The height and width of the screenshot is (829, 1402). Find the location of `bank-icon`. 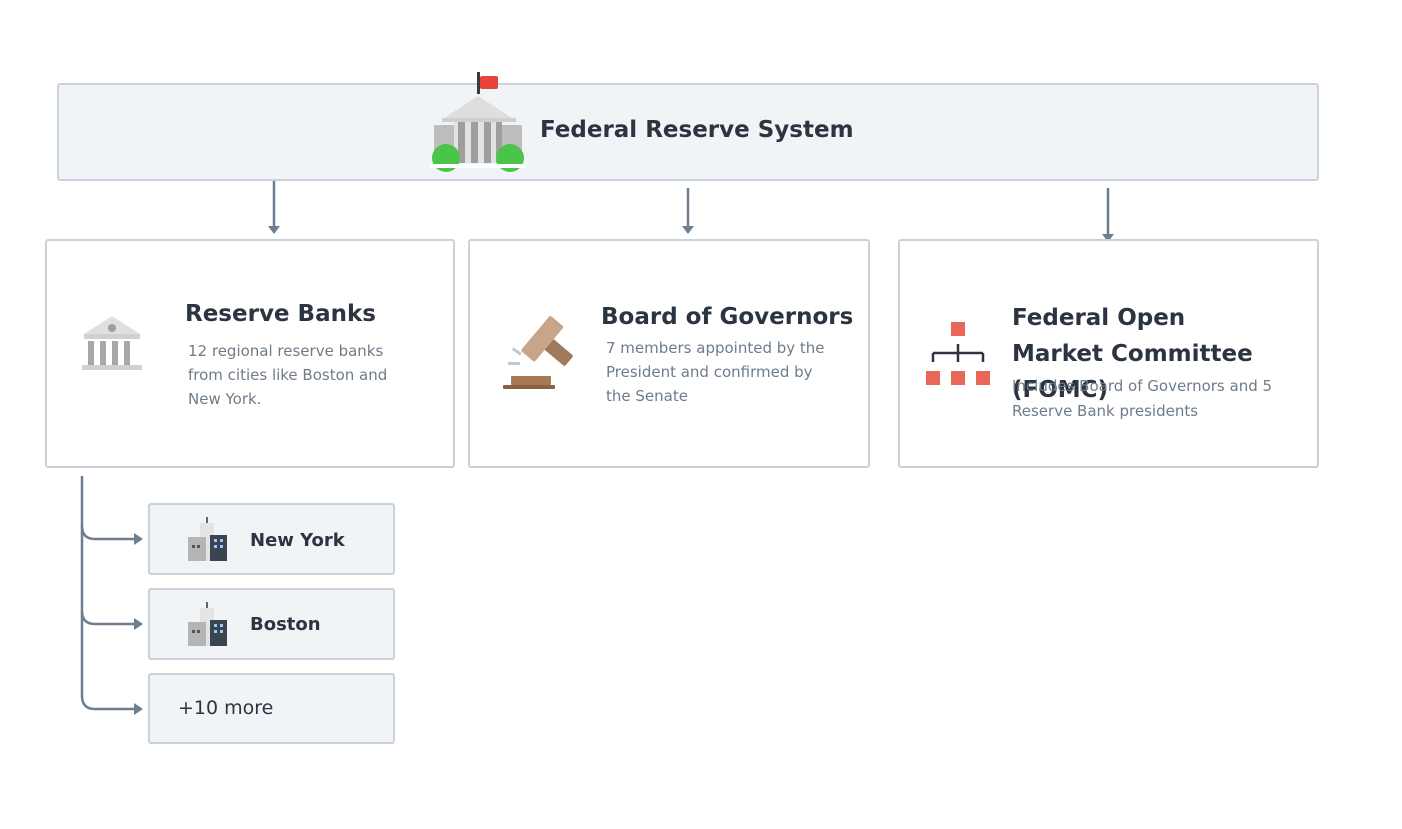

bank-icon is located at coordinates (112, 343).